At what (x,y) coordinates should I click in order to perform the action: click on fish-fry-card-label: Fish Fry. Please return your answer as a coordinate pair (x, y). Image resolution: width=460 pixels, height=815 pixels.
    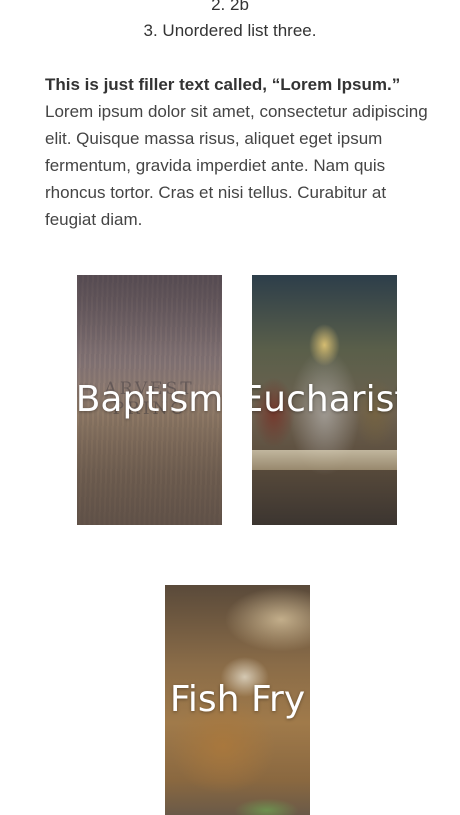
    Looking at the image, I should click on (237, 699).